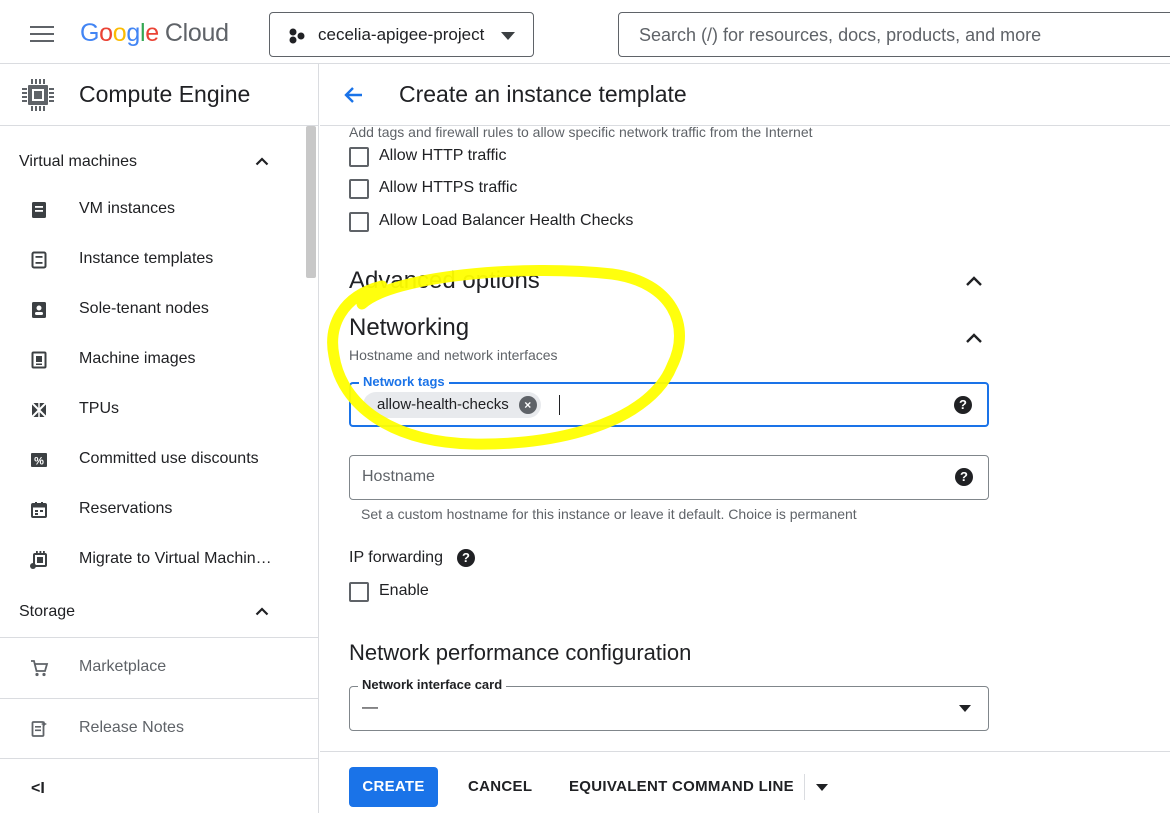 The image size is (1170, 813). Describe the element at coordinates (39, 510) in the screenshot. I see `calendar-icon` at that location.